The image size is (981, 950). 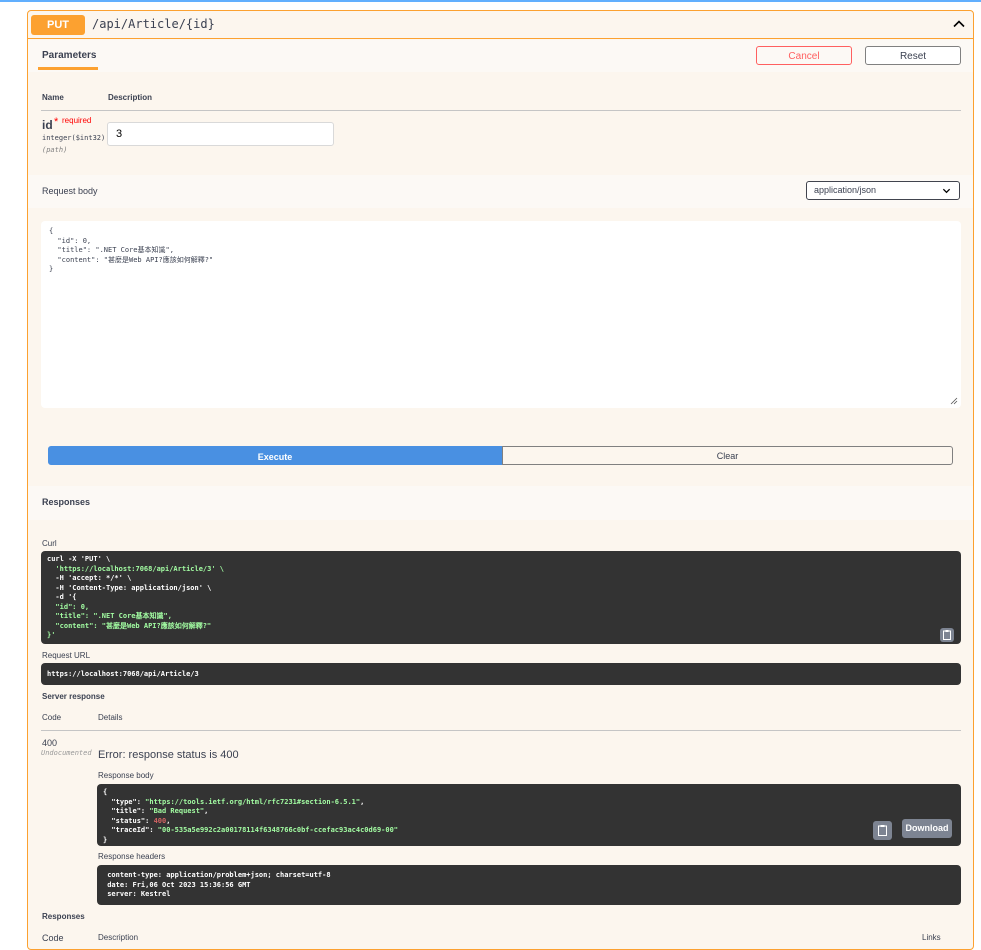 I want to click on error-message: Error: response status is 400, so click(x=168, y=755).